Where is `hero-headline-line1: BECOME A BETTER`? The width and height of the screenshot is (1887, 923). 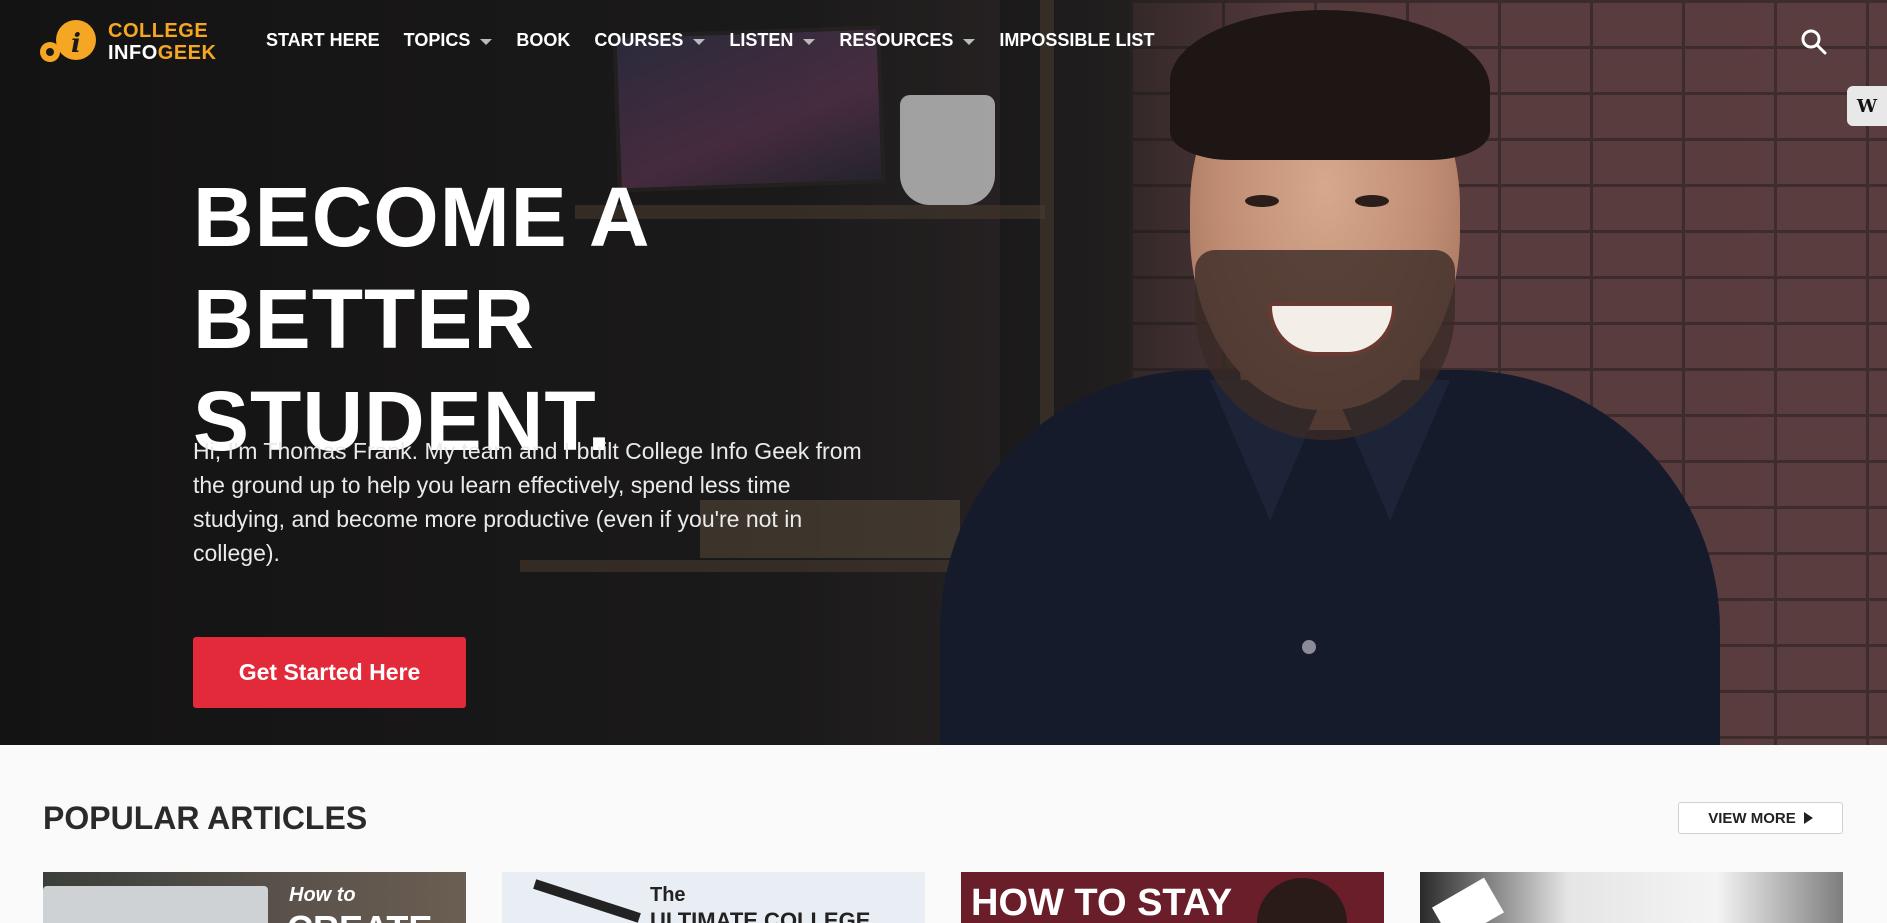 hero-headline-line1: BECOME A BETTER is located at coordinates (420, 268).